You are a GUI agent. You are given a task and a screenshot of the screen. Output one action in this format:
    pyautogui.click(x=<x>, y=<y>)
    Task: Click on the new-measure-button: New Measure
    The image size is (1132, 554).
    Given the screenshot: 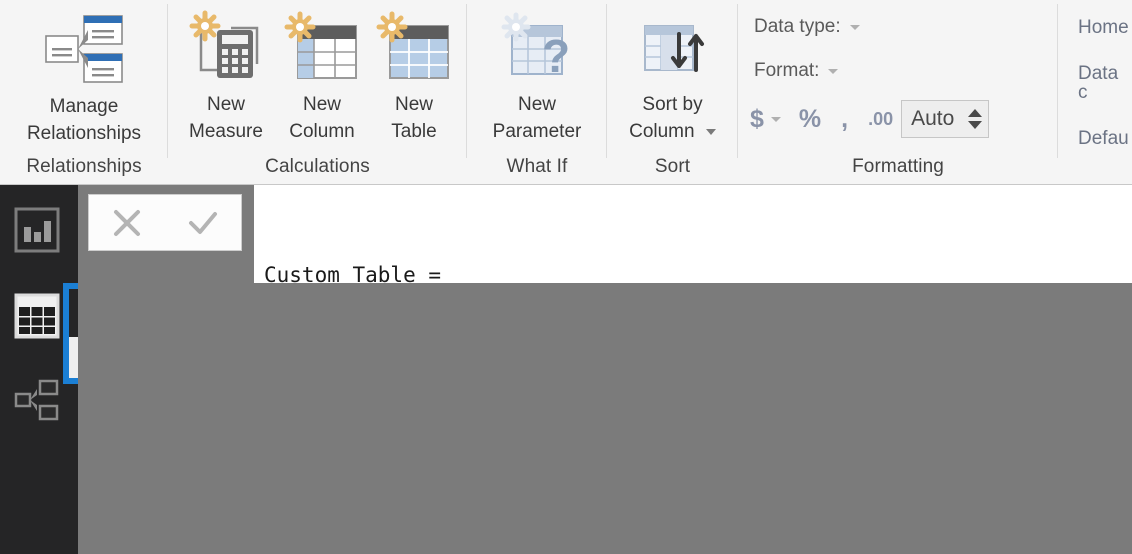 What is the action you would take?
    pyautogui.click(x=226, y=77)
    